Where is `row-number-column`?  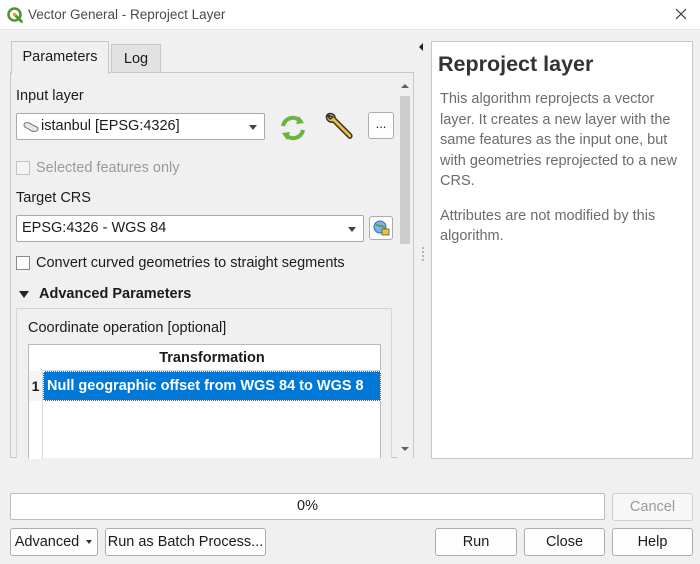
row-number-column is located at coordinates (36, 430).